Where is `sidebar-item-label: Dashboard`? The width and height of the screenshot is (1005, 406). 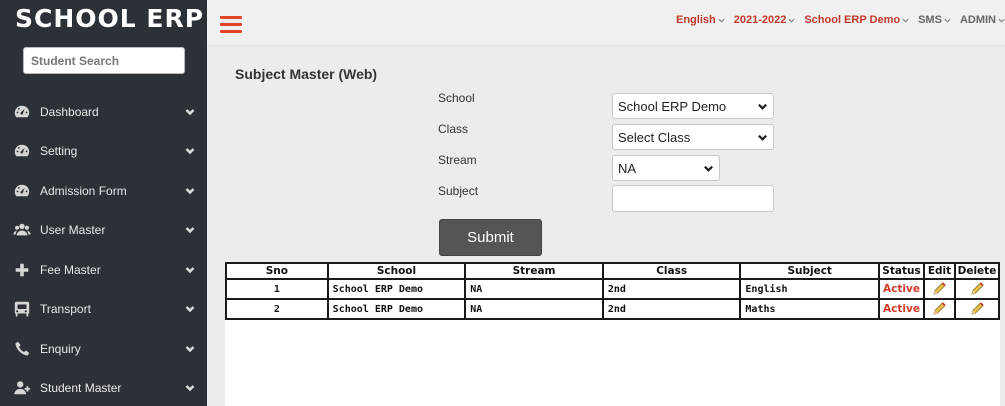 sidebar-item-label: Dashboard is located at coordinates (69, 111).